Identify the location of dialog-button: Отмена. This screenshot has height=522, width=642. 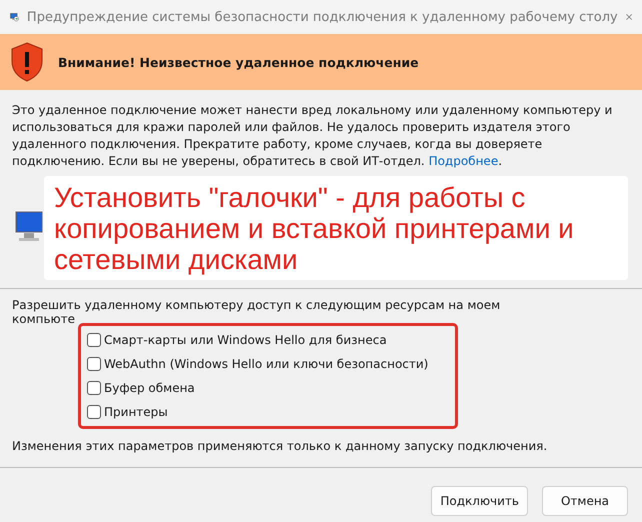
(585, 501).